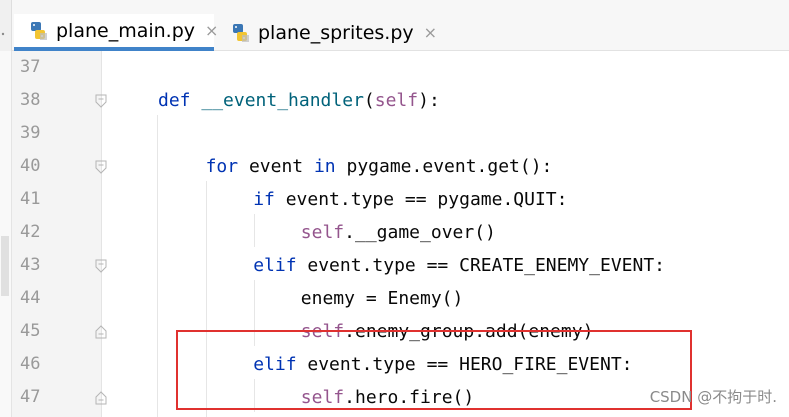  What do you see at coordinates (30, 166) in the screenshot?
I see `line-number: 40` at bounding box center [30, 166].